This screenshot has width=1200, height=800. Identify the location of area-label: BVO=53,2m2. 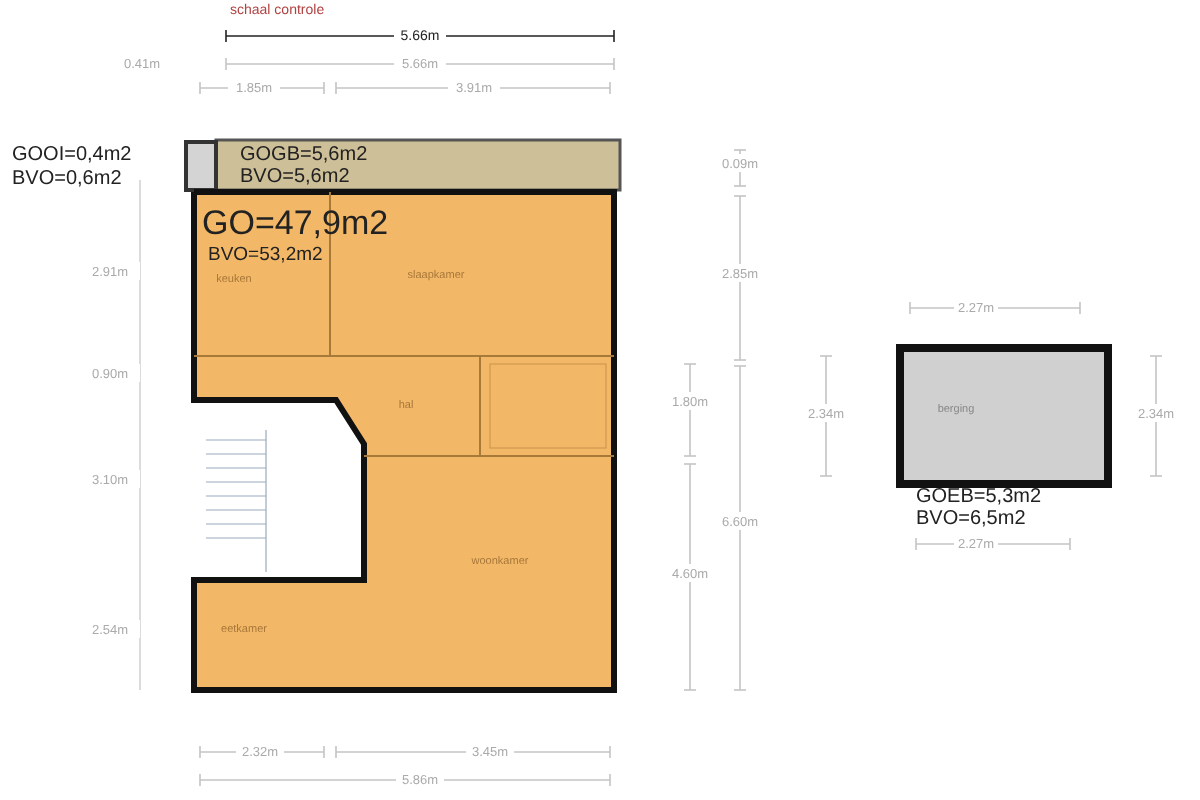
(265, 255).